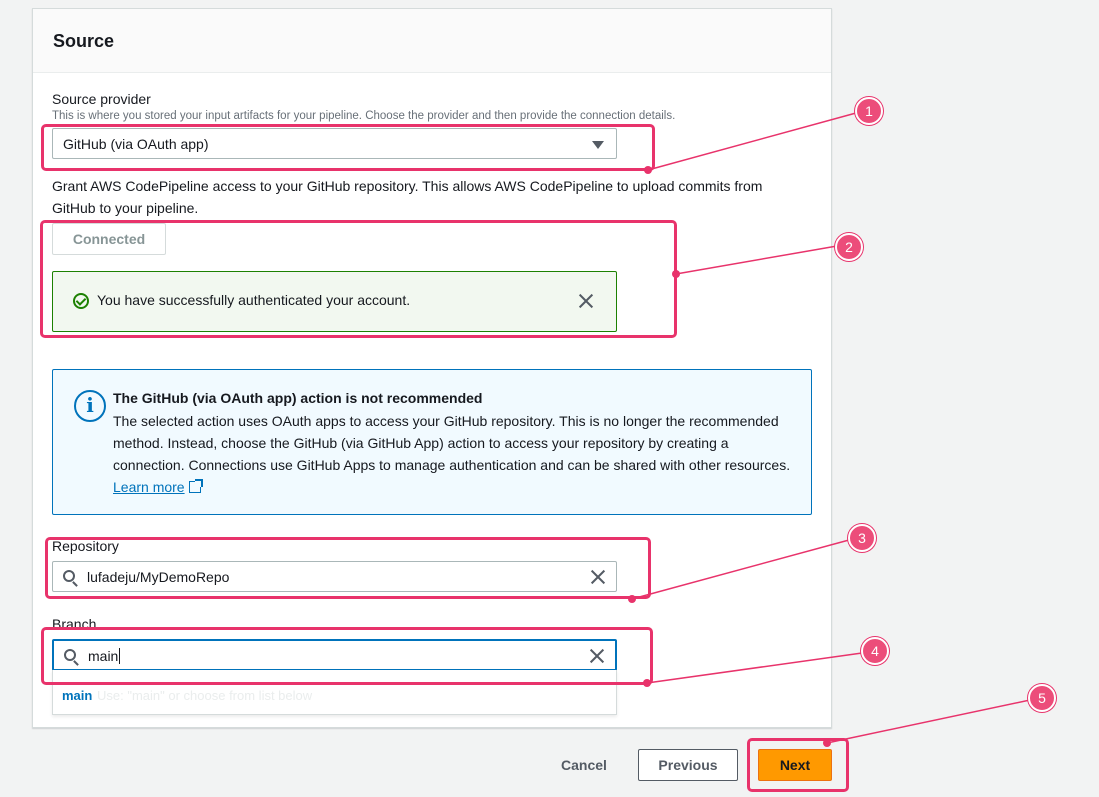 This screenshot has width=1099, height=797. I want to click on annotation-badge: 4, so click(875, 651).